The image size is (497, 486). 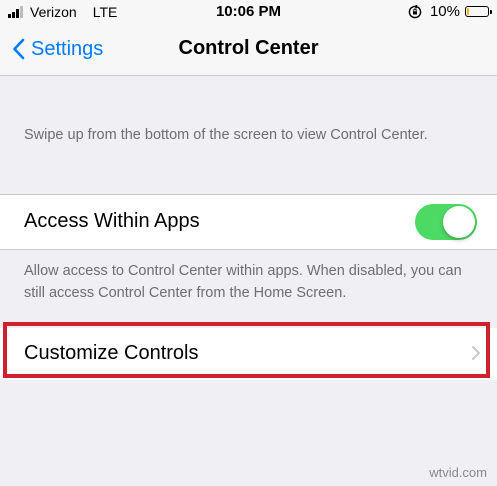 I want to click on highlight-frame, so click(x=246, y=350).